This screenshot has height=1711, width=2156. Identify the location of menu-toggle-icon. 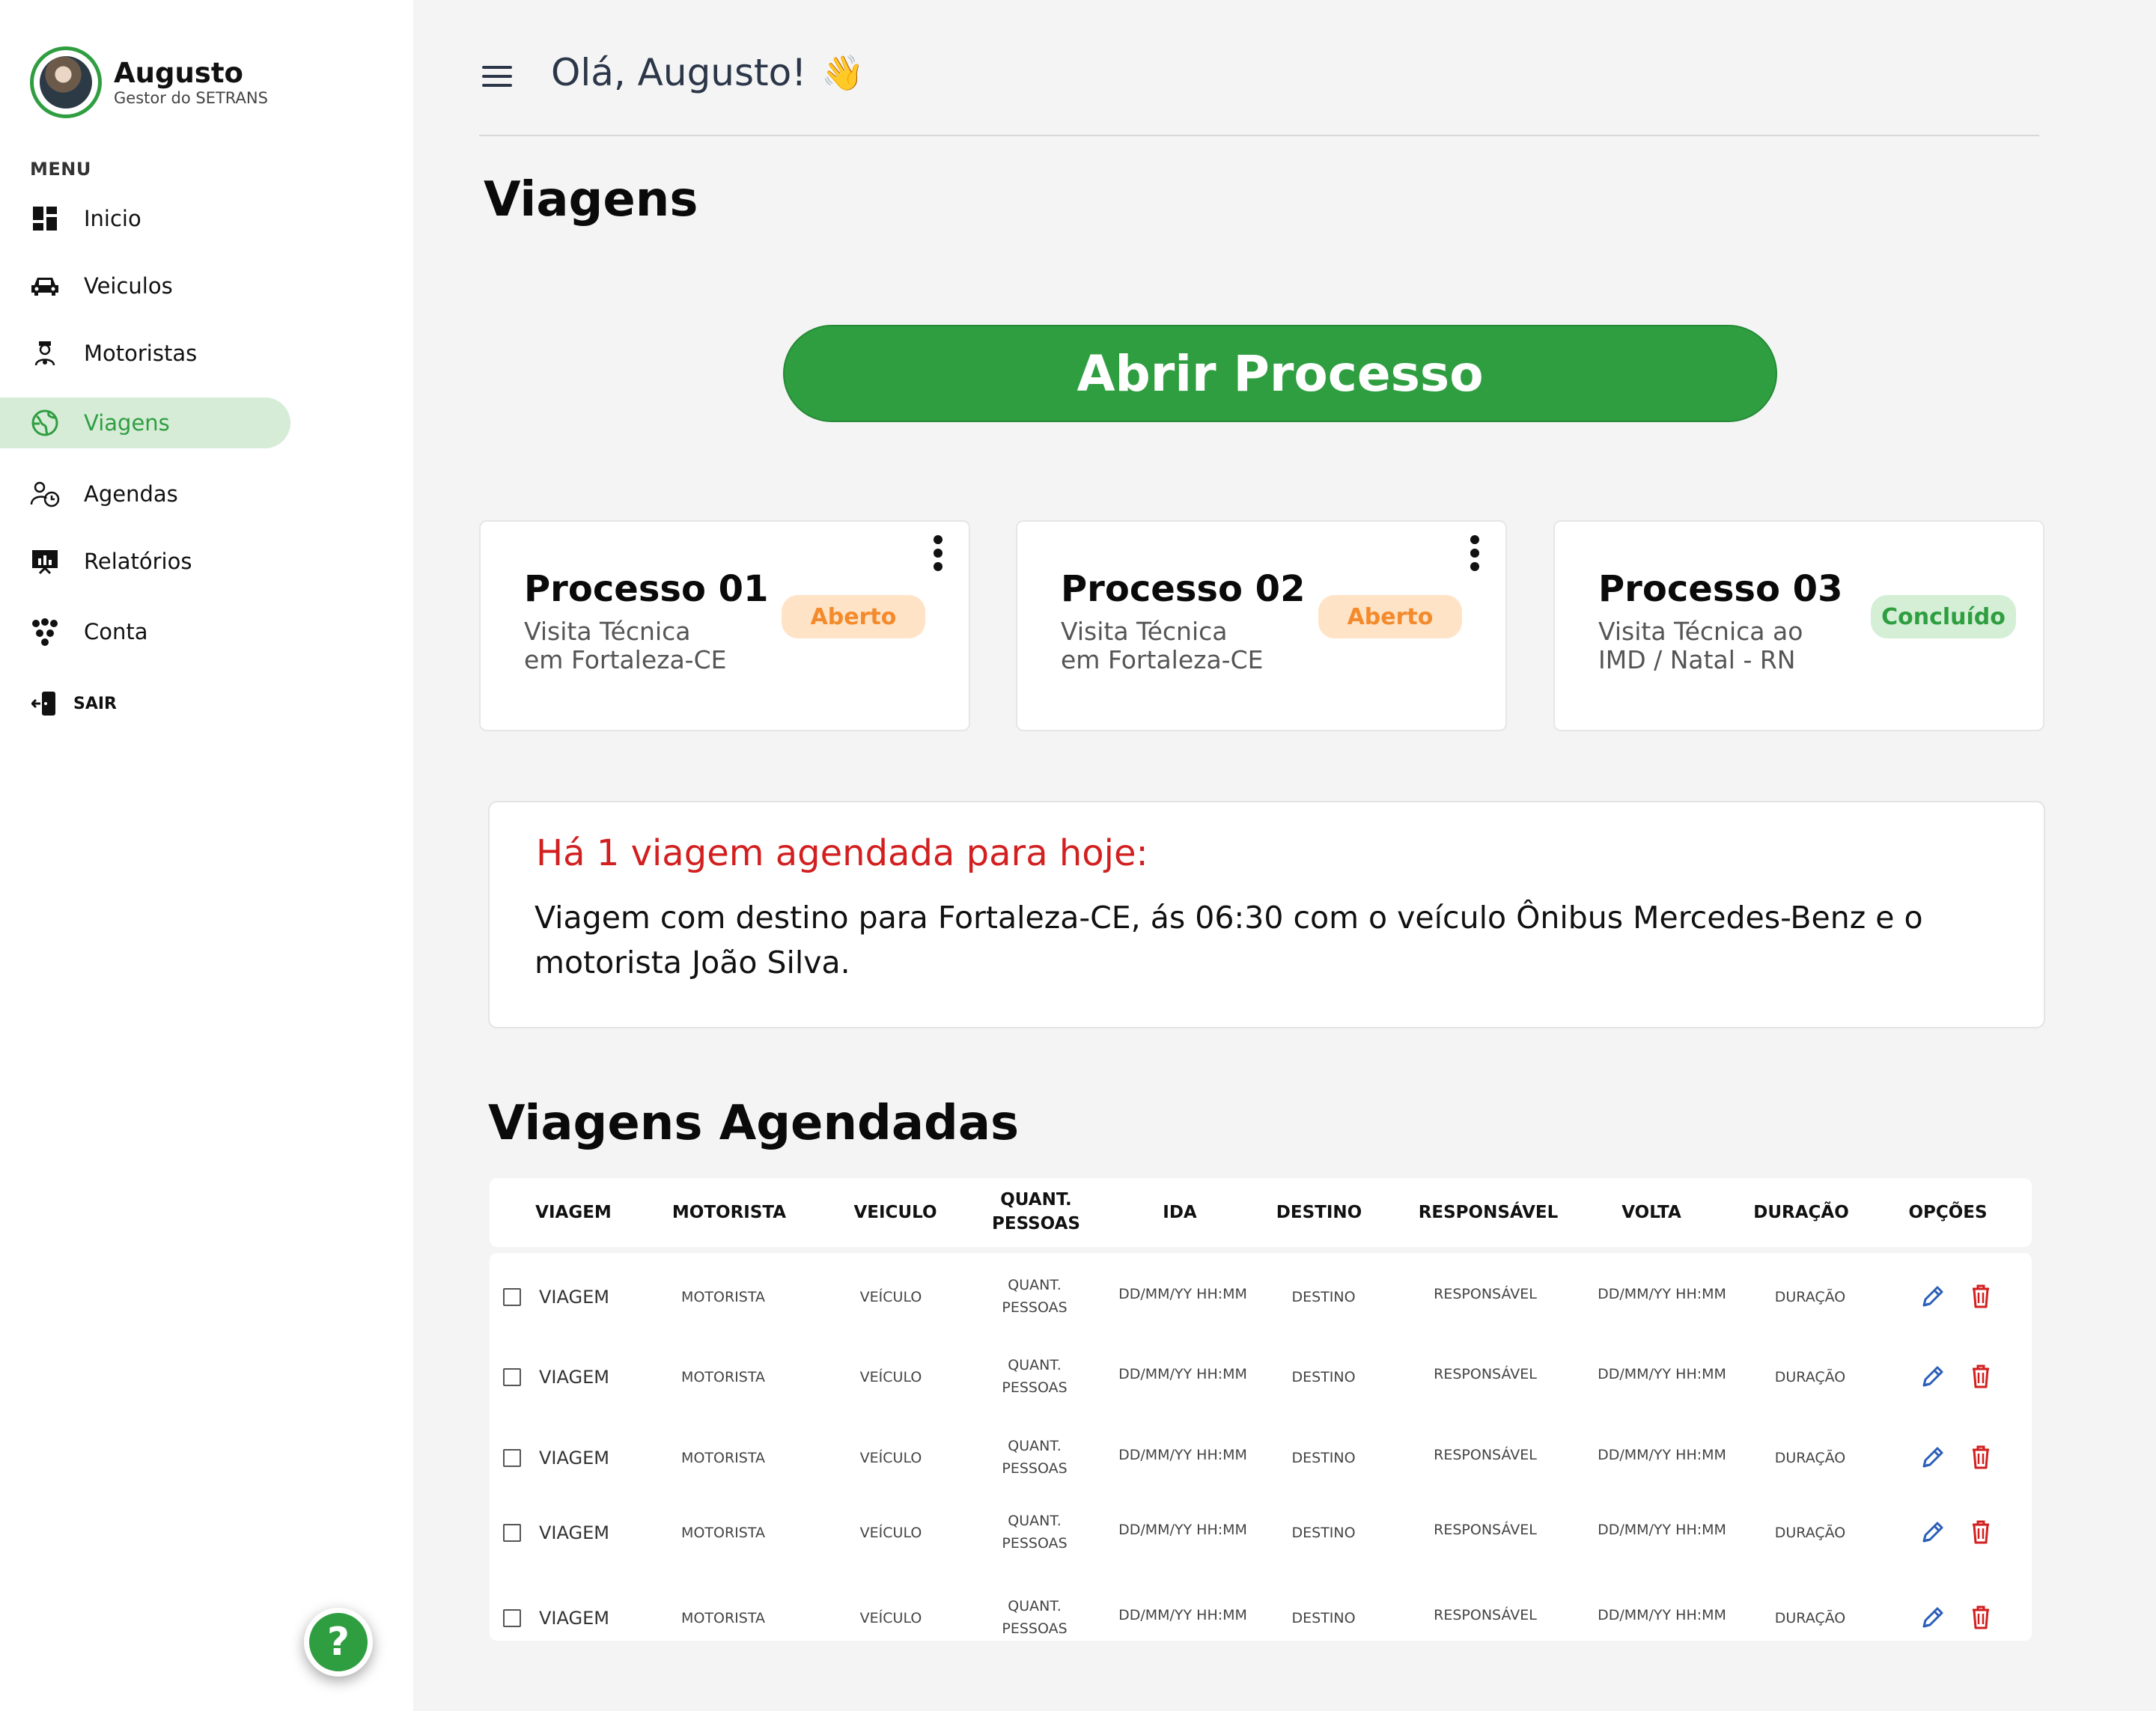
(497, 77).